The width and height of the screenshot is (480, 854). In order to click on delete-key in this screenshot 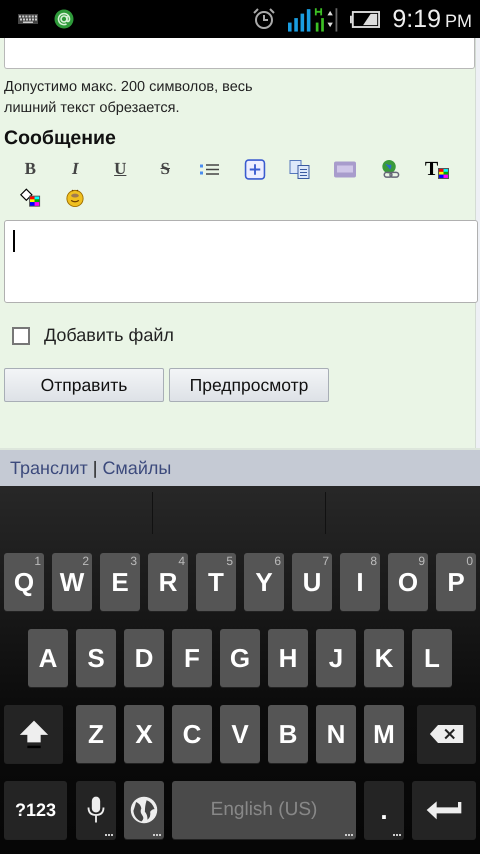, I will do `click(446, 734)`.